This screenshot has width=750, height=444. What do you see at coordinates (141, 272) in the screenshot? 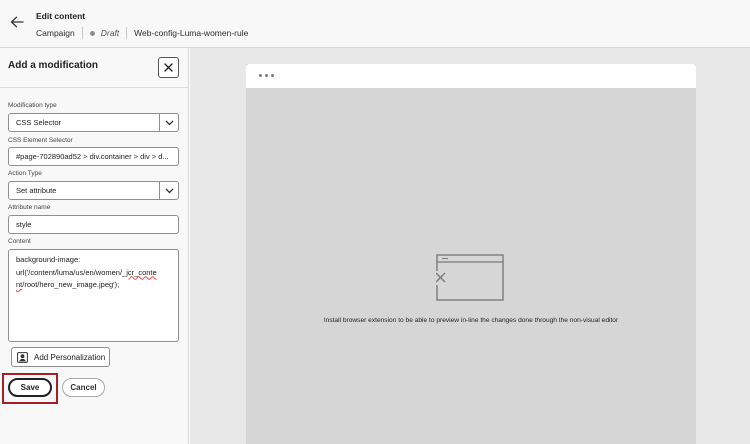
I see `spelling-underline: jcr_conte` at bounding box center [141, 272].